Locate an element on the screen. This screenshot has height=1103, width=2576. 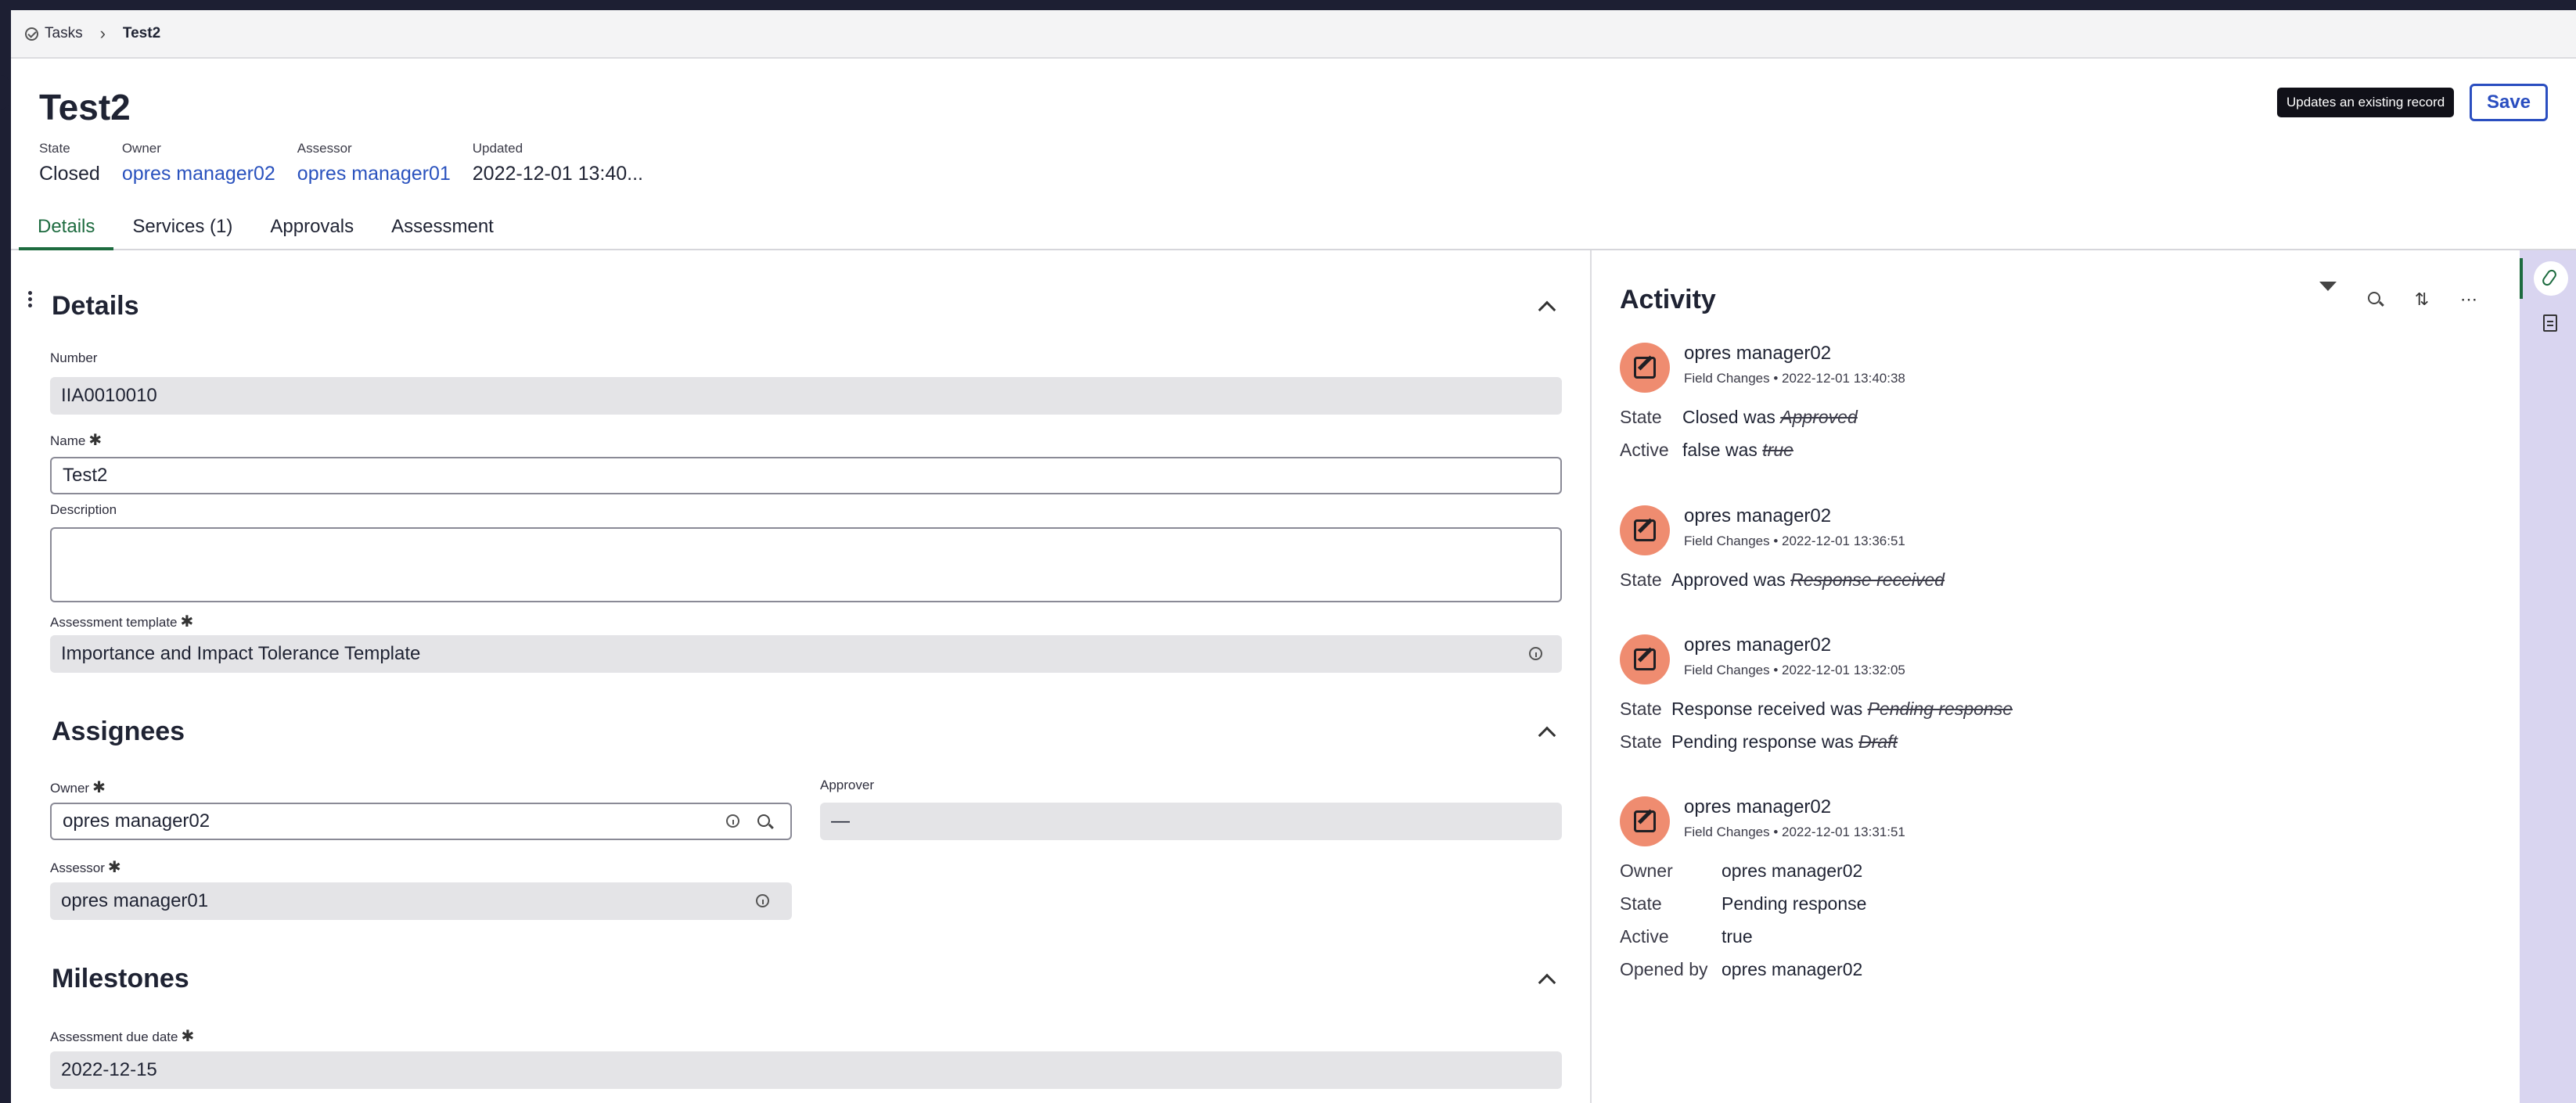
assessor-value: opres manager01 is located at coordinates (135, 900).